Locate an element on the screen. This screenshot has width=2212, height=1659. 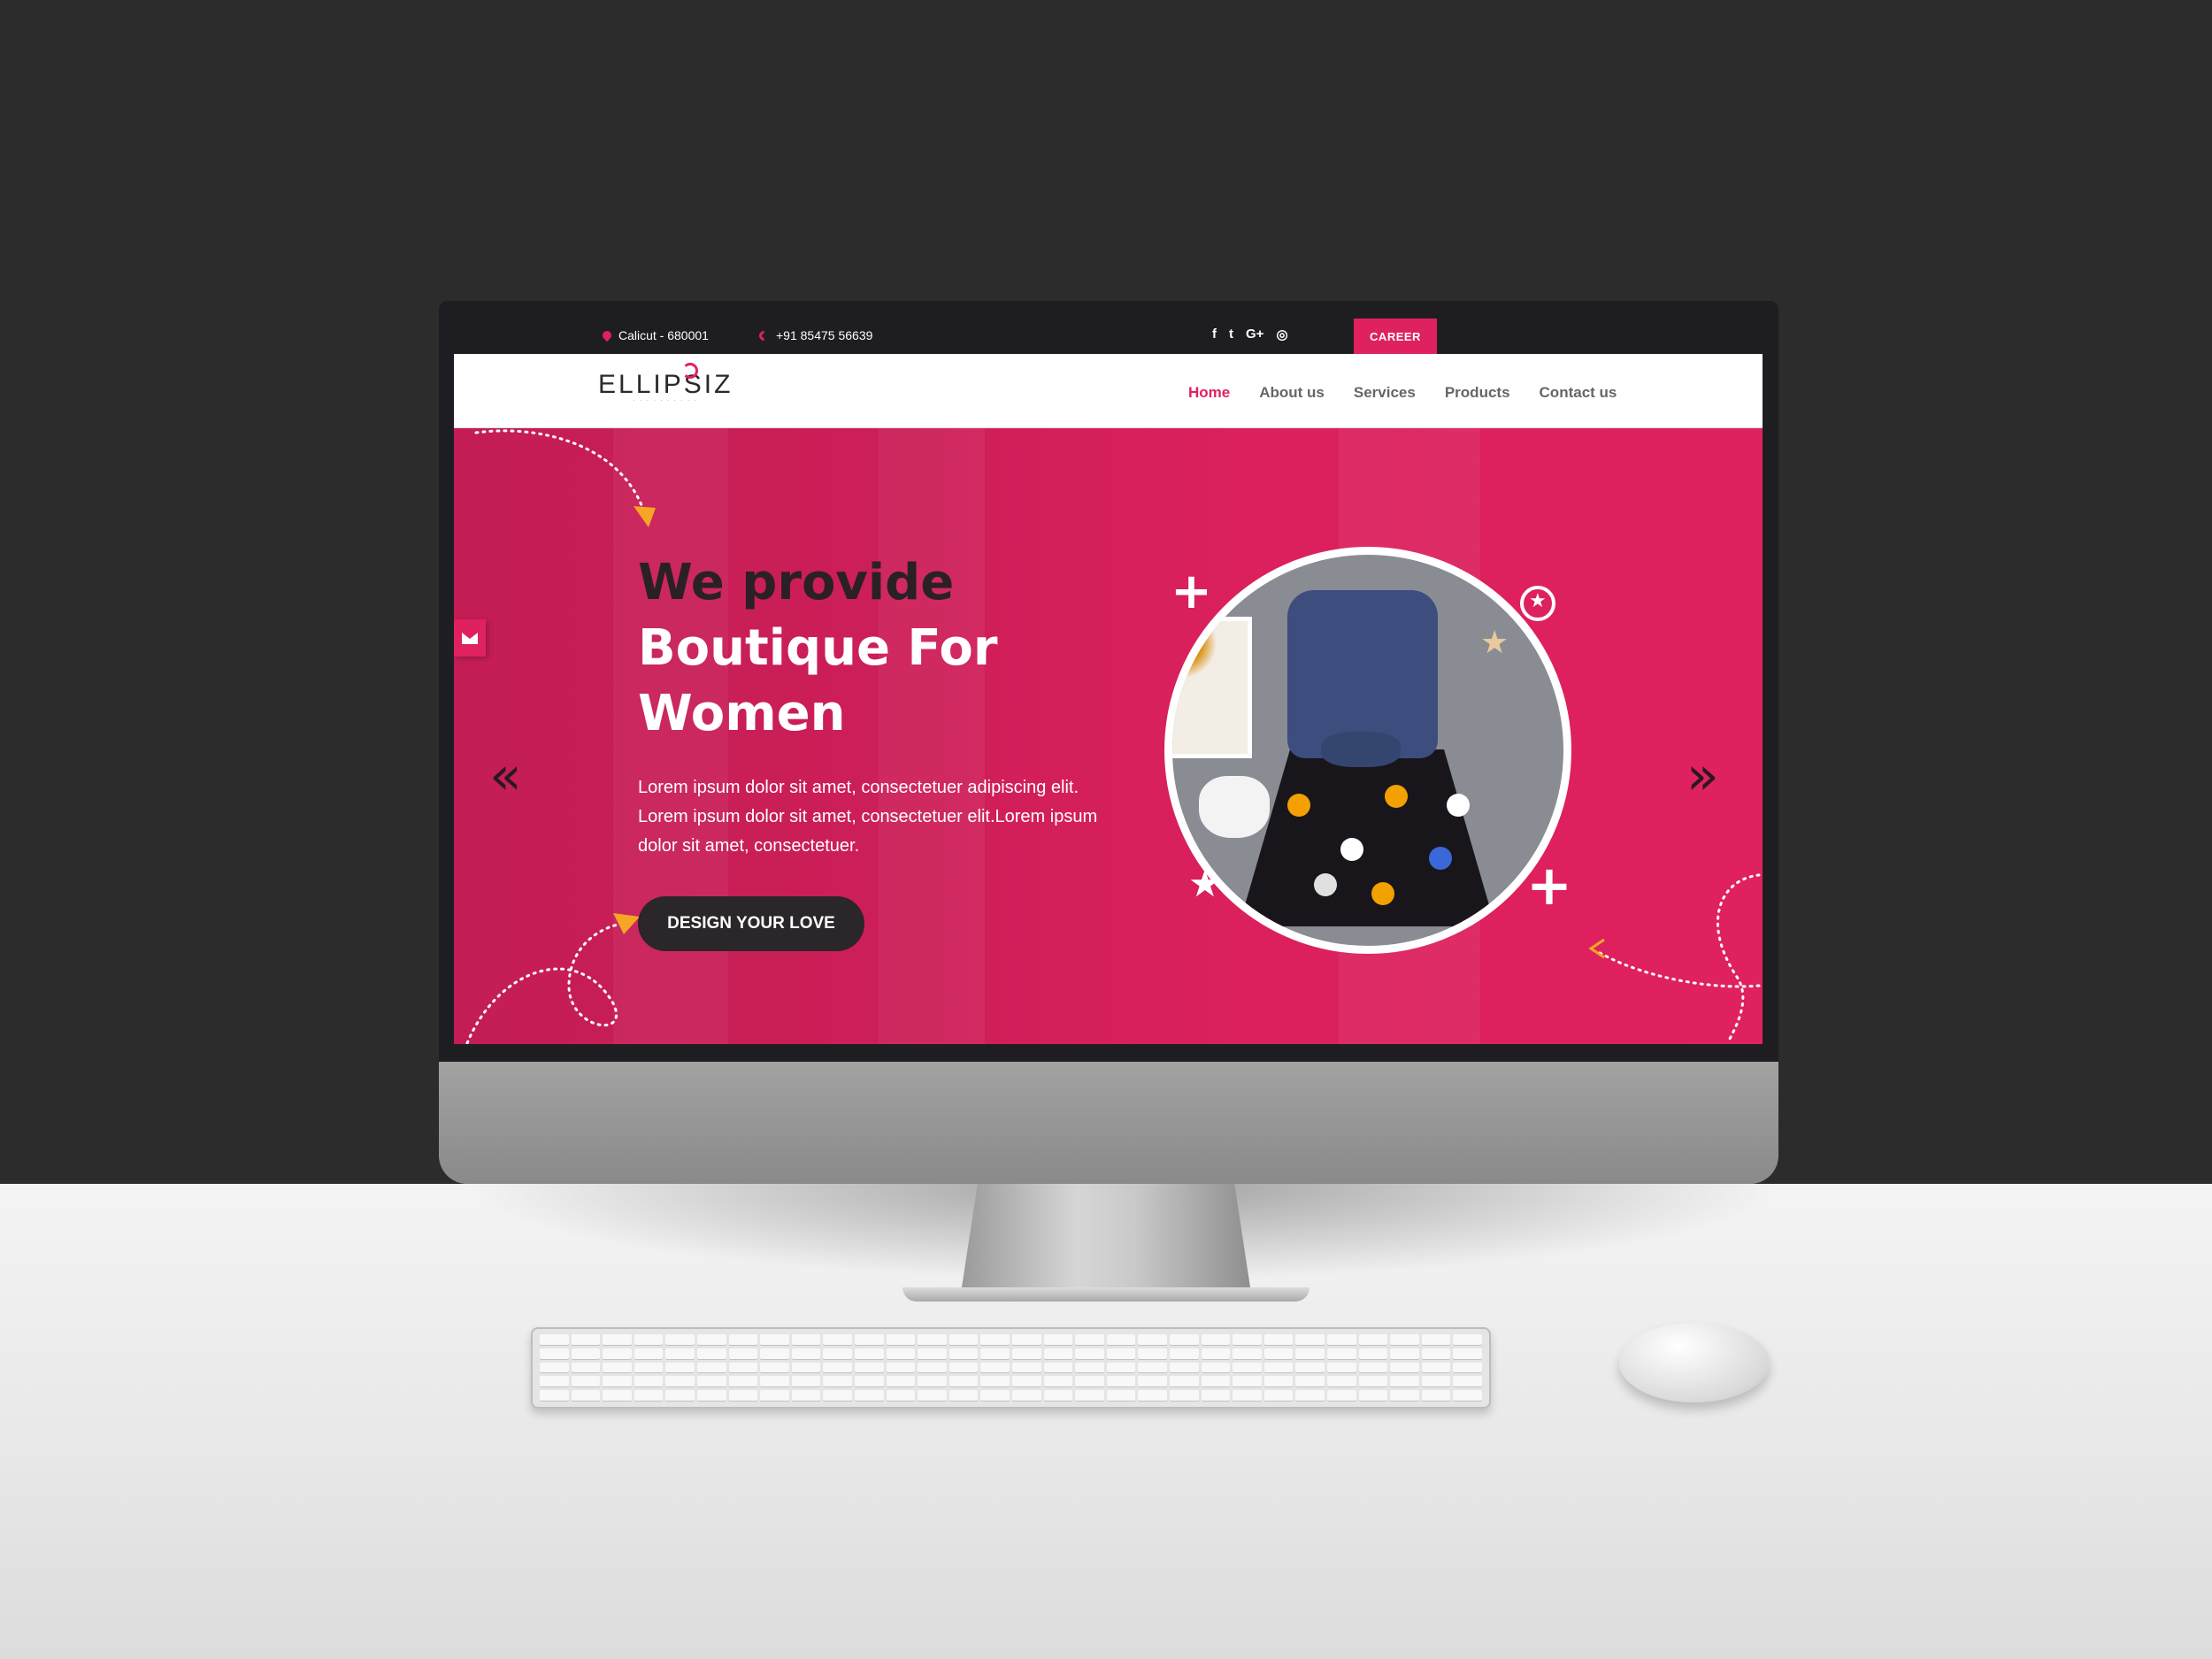
google-plus-icon: G+ is located at coordinates (1254, 334).